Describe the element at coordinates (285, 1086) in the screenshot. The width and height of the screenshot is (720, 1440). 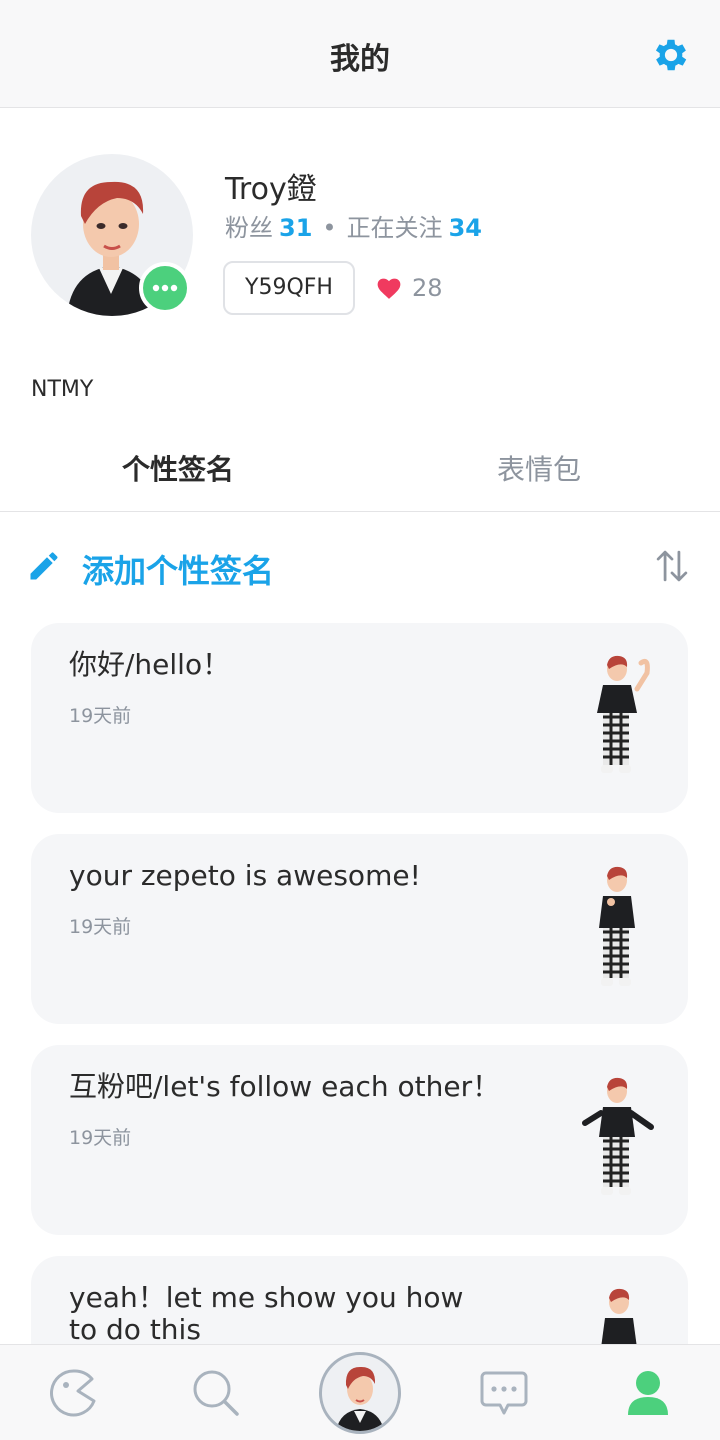
I see `signature-text: 互粉吧/let's follow each other！` at that location.